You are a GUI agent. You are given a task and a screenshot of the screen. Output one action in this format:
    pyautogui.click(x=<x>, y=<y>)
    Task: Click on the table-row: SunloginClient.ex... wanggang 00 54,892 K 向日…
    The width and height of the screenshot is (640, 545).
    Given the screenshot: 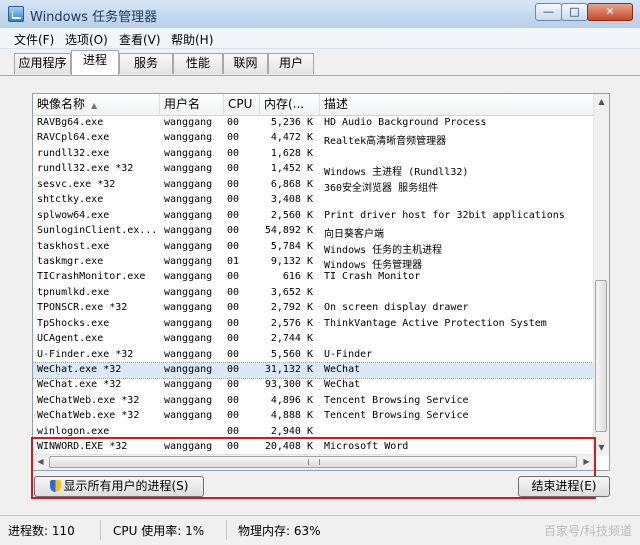 What is the action you would take?
    pyautogui.click(x=314, y=232)
    